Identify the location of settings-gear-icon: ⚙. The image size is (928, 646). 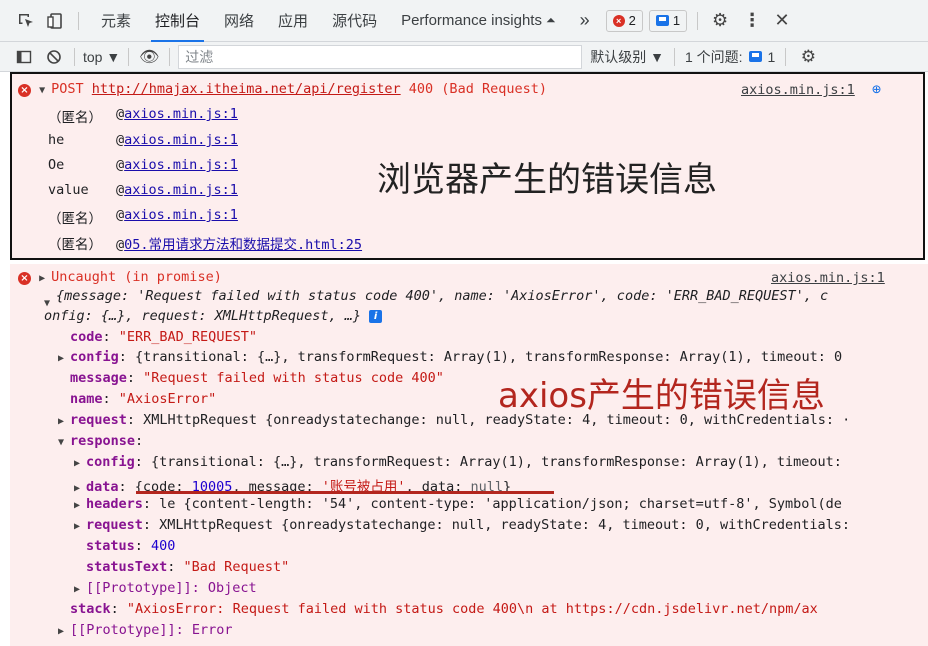
(720, 21).